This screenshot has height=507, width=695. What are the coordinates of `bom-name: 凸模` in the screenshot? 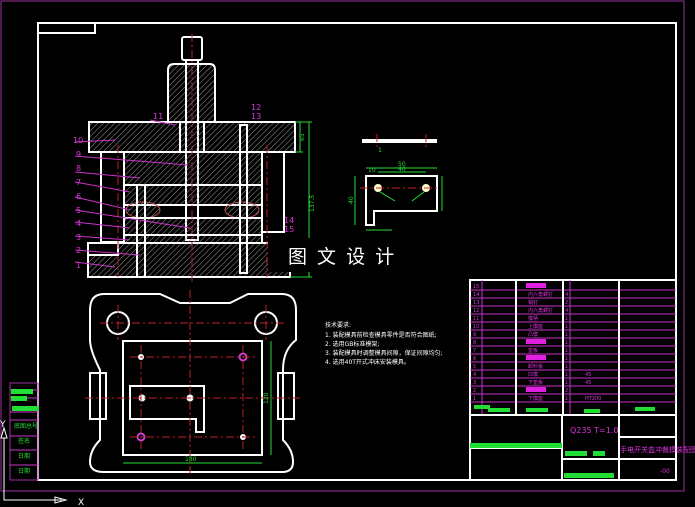 It's located at (533, 334).